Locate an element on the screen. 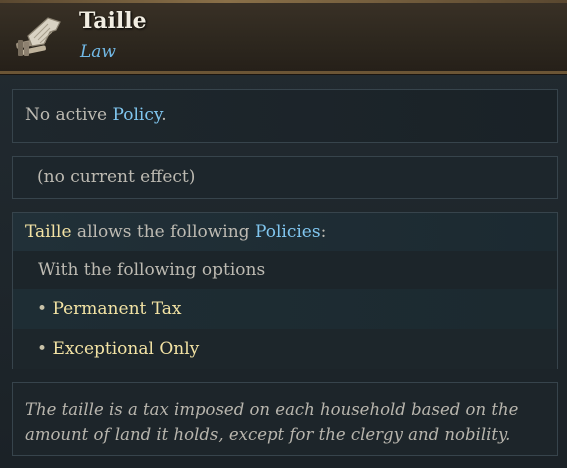 This screenshot has width=567, height=468. allowed-colon: : is located at coordinates (323, 232).